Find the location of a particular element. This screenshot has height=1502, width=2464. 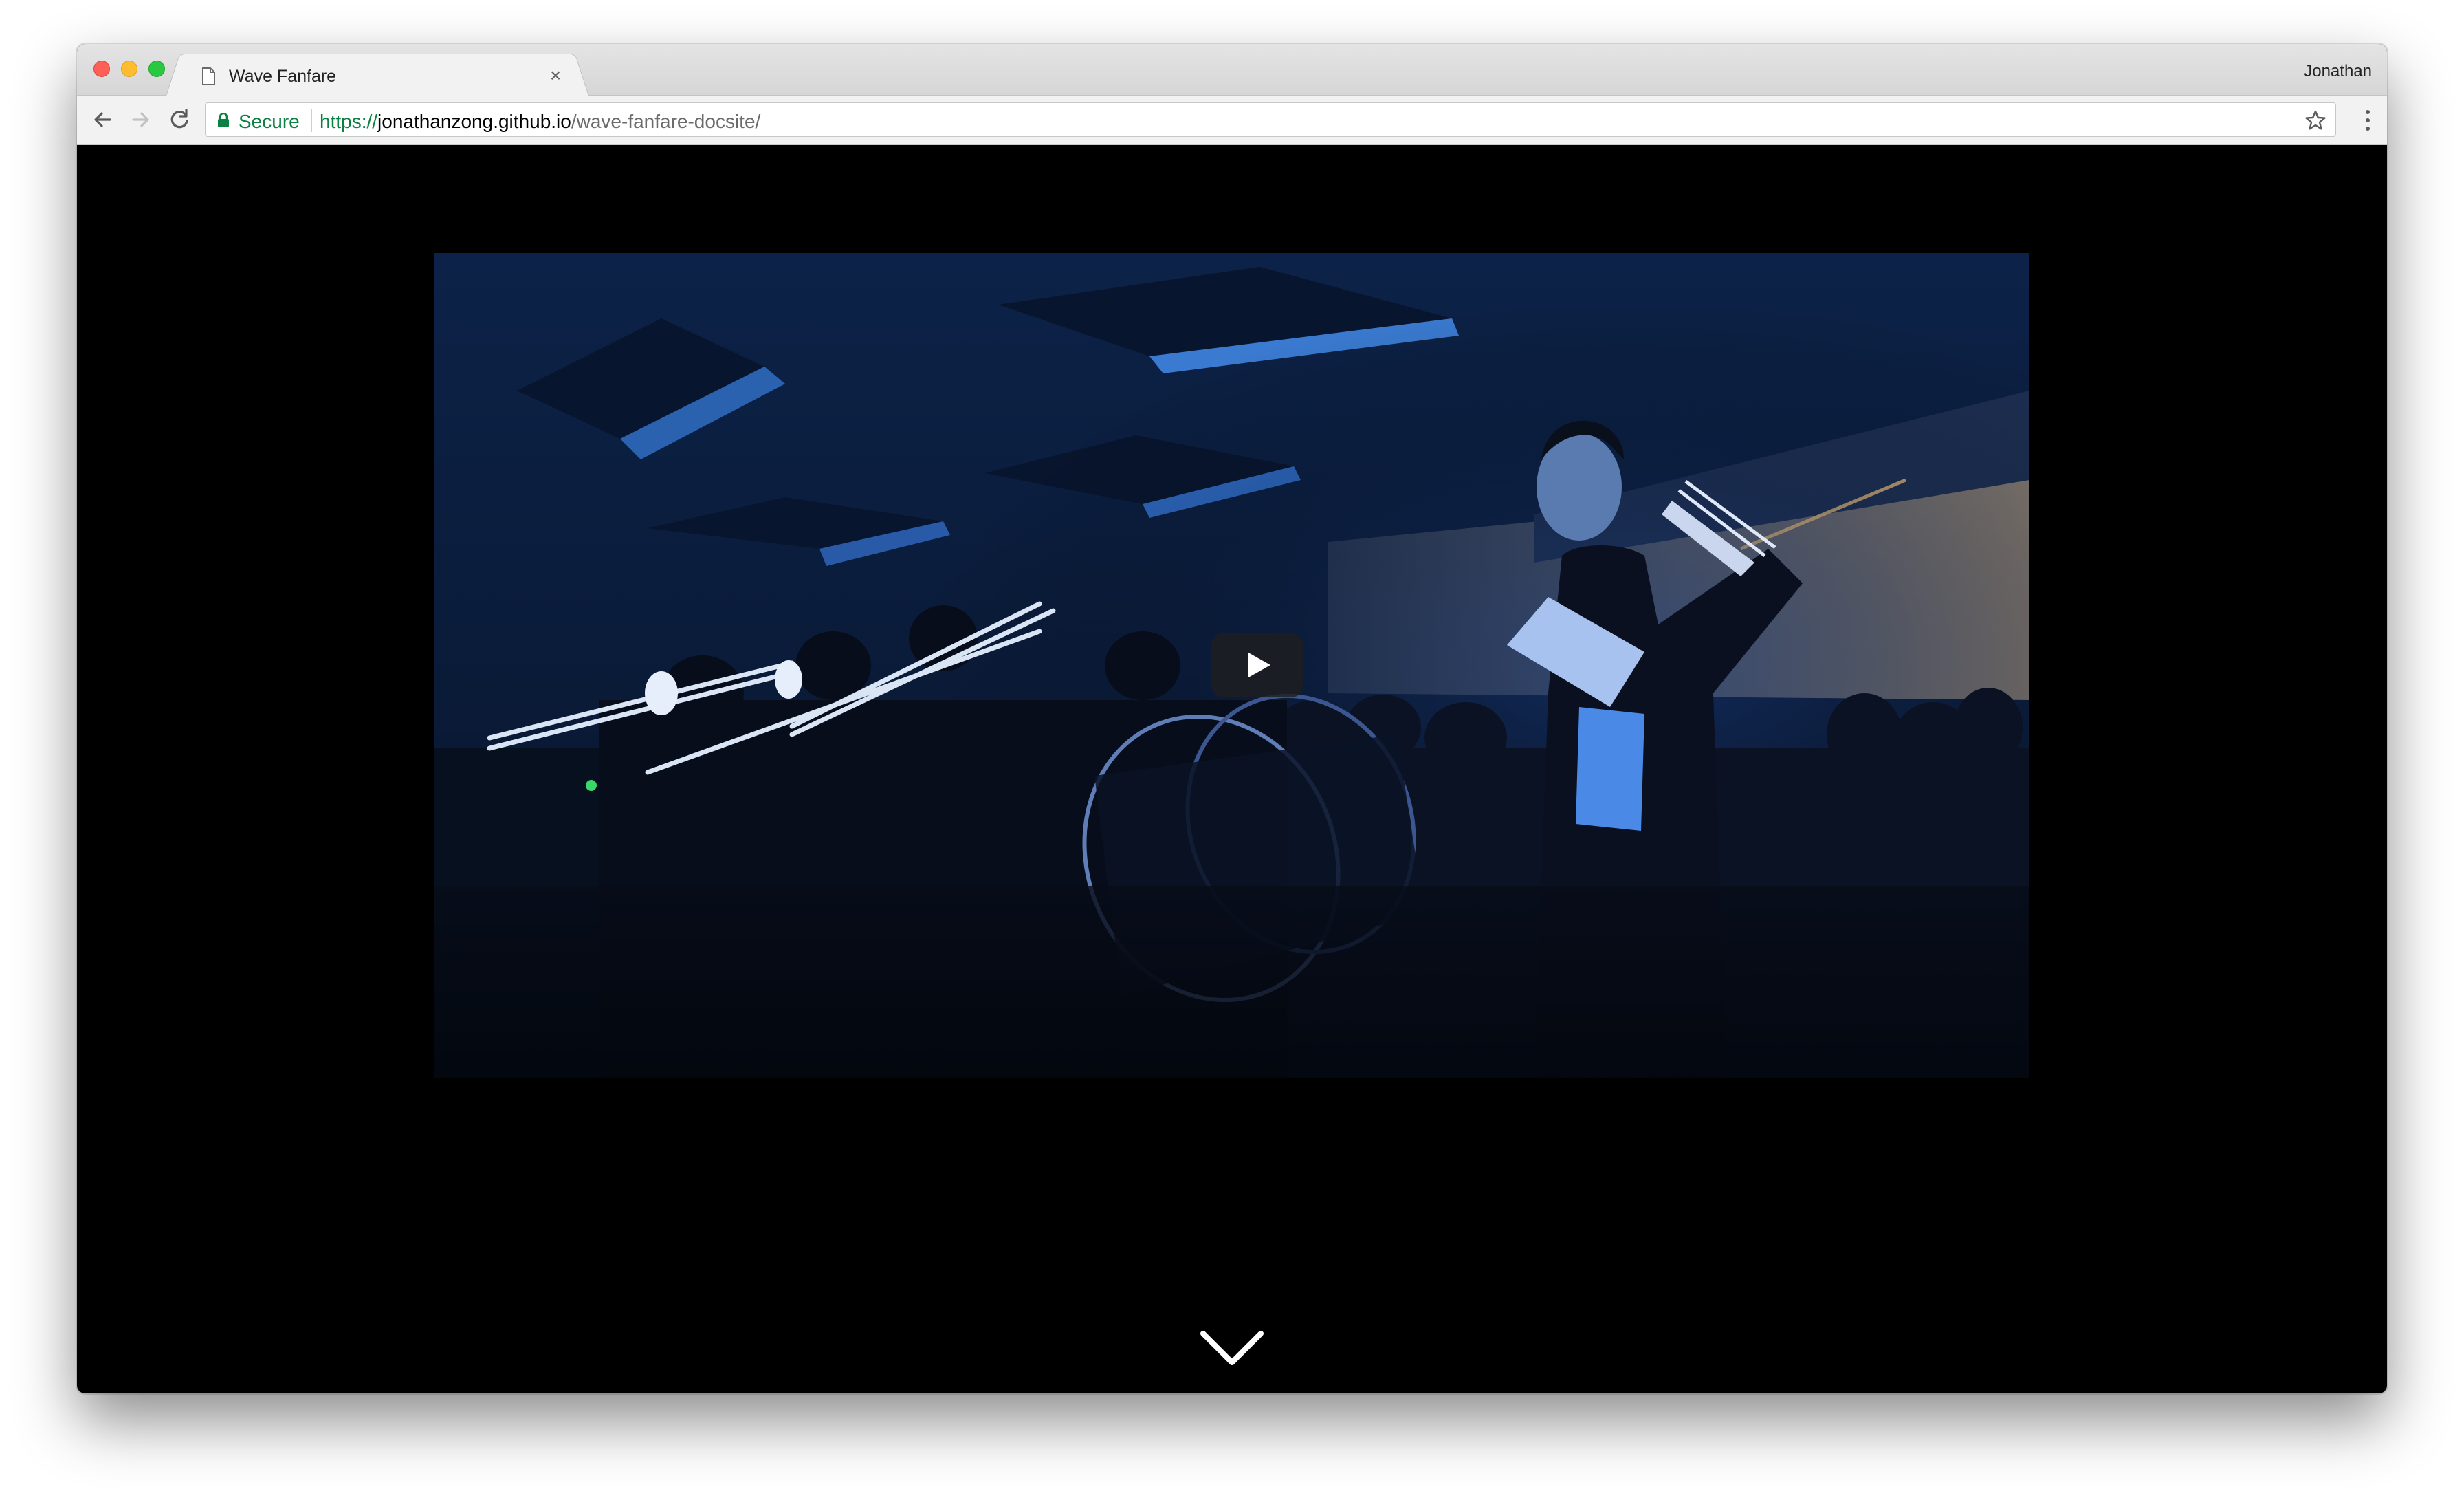

url-host: jonathanzong.github.io is located at coordinates (474, 121).